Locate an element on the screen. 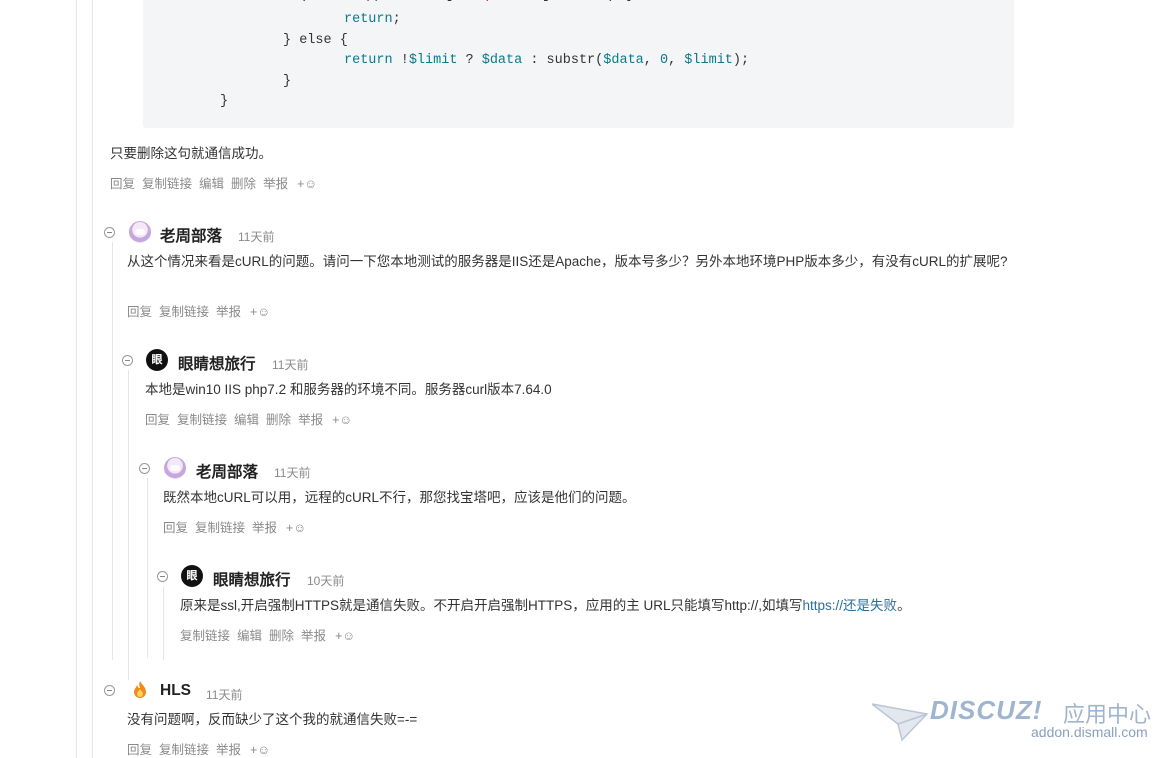  watermark-url: addon.dismall.com is located at coordinates (1089, 732).